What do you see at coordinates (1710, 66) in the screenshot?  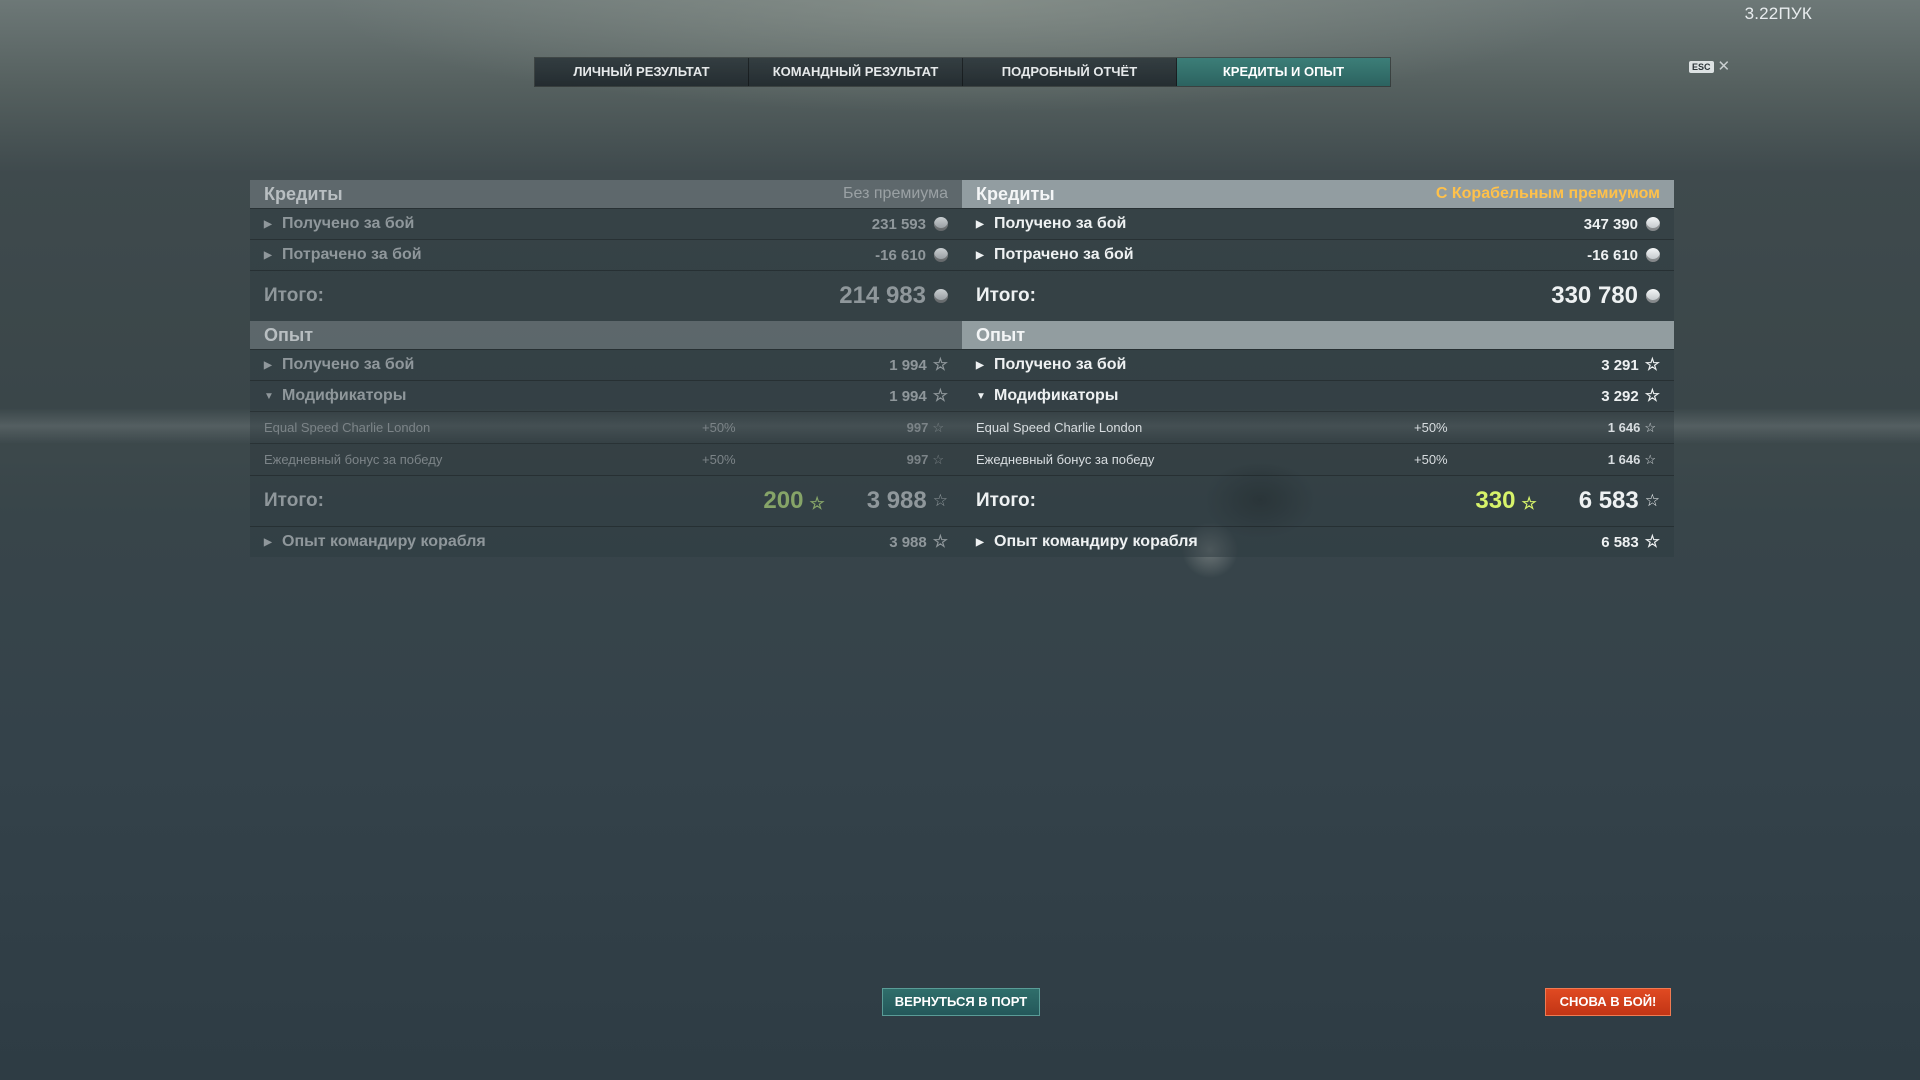 I see `close-button: ESC ✕` at bounding box center [1710, 66].